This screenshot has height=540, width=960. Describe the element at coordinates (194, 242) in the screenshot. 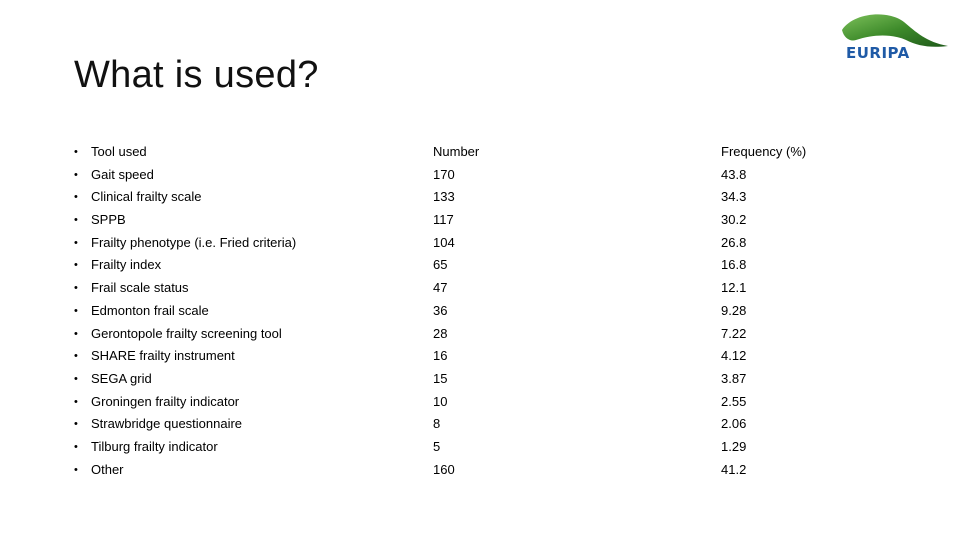

I see `tool-name: Frailty phenotype (i.e. Fried criteria)` at that location.